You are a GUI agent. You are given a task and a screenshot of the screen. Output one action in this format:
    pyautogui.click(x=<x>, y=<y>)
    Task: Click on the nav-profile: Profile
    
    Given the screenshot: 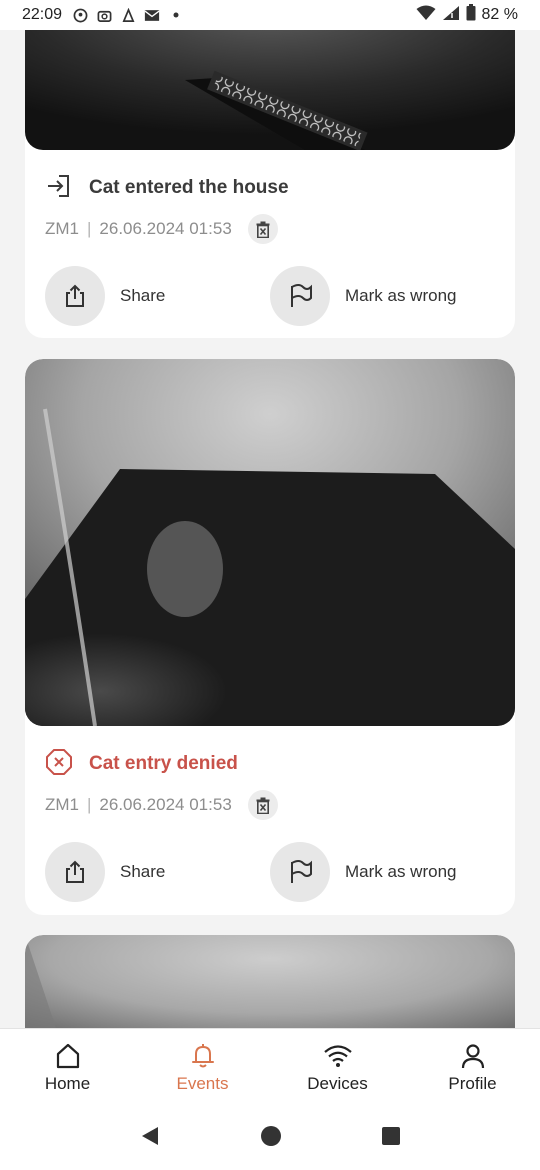 What is the action you would take?
    pyautogui.click(x=472, y=1067)
    